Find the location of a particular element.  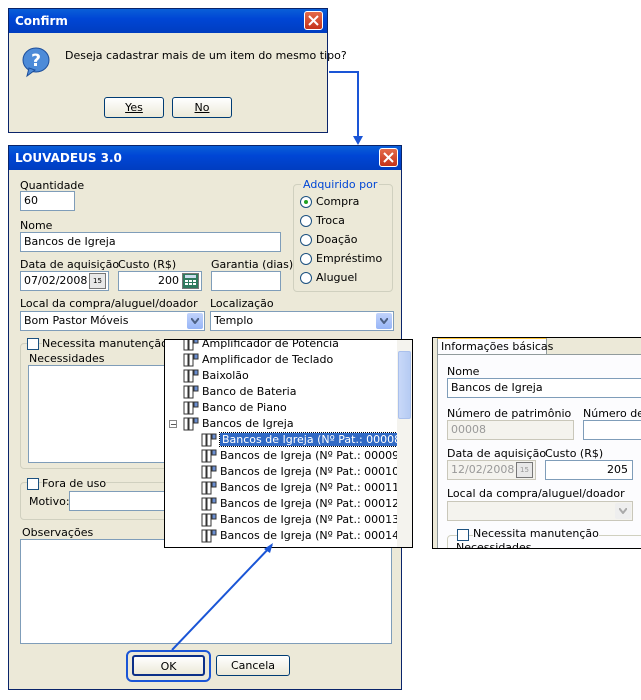

tree-item: Baixolão is located at coordinates (216, 376).